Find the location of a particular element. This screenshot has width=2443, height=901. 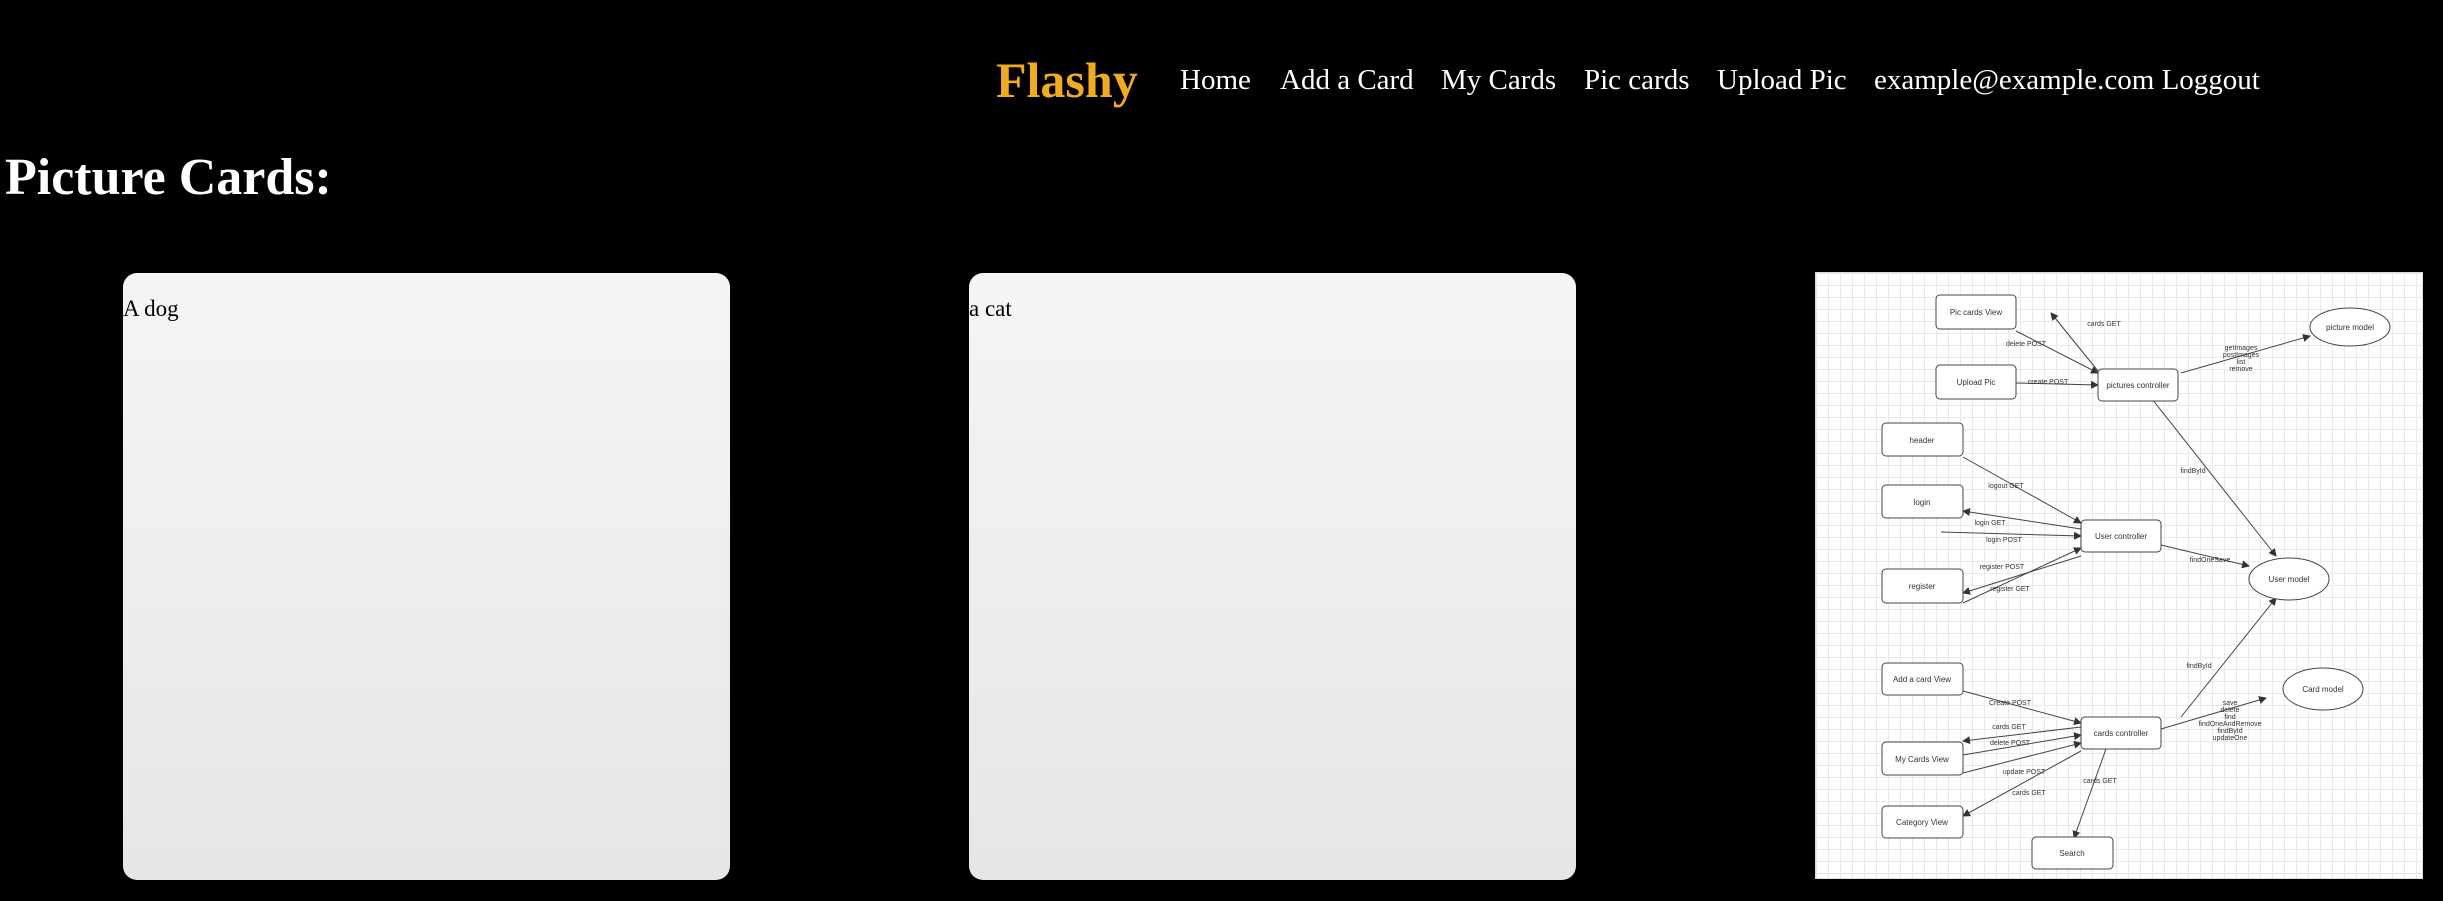

svg-text: update POST is located at coordinates (2024, 772).